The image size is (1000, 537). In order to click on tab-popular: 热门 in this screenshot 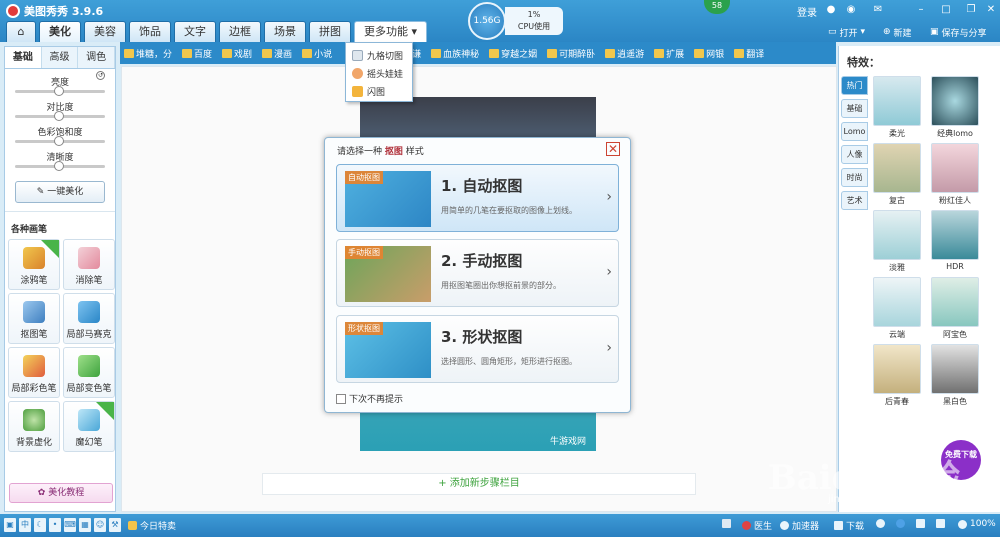, I will do `click(854, 85)`.